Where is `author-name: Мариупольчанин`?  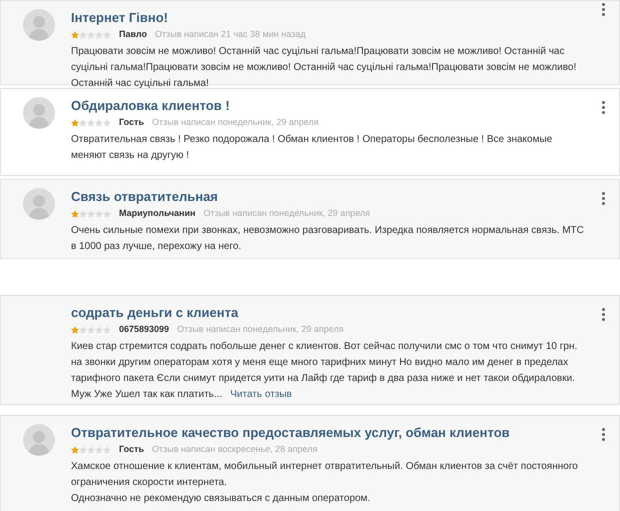 author-name: Мариупольчанин is located at coordinates (157, 213).